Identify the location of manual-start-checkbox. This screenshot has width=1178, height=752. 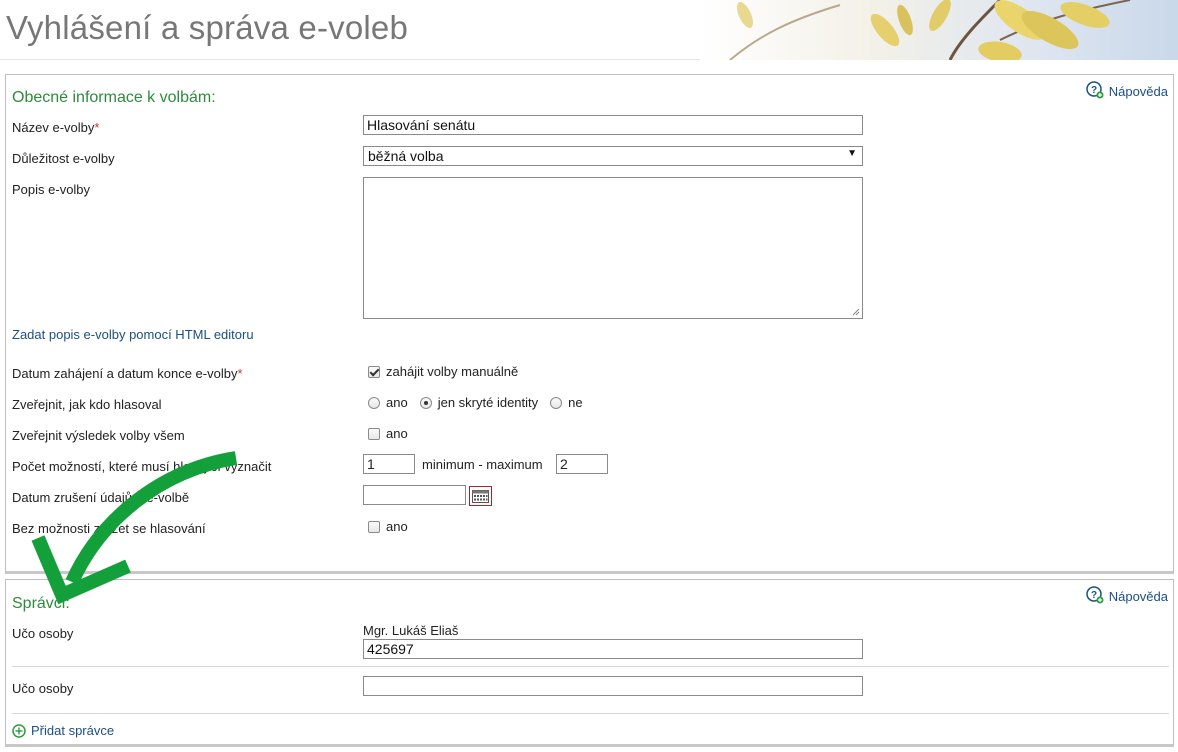
(374, 371).